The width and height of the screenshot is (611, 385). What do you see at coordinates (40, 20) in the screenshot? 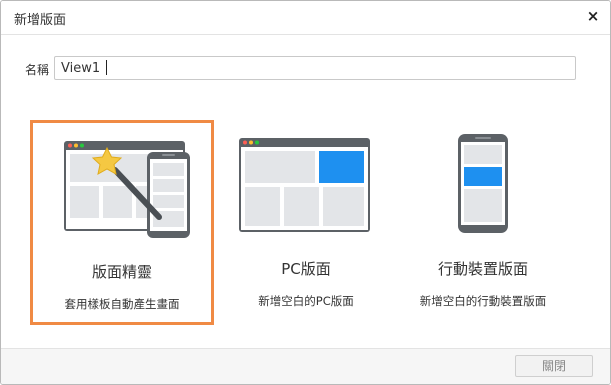
I see `dialog-title: 新增版面` at bounding box center [40, 20].